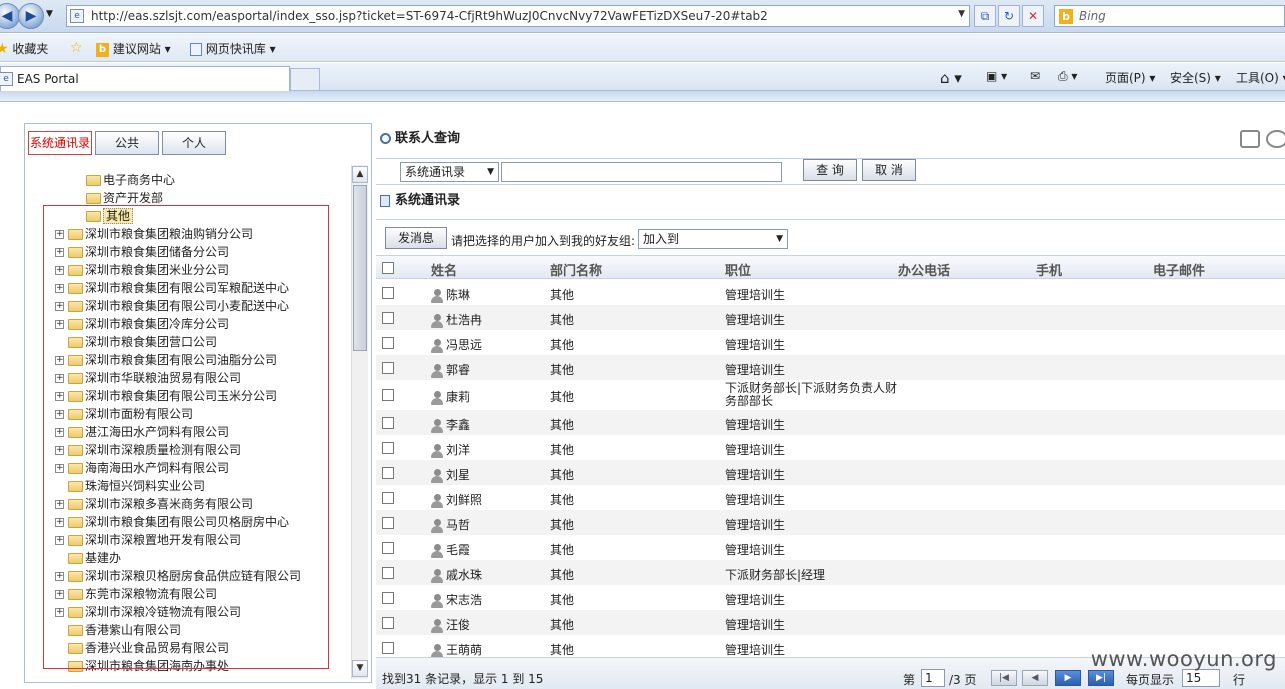 The image size is (1285, 689). I want to click on search-box: b Bing, so click(1169, 16).